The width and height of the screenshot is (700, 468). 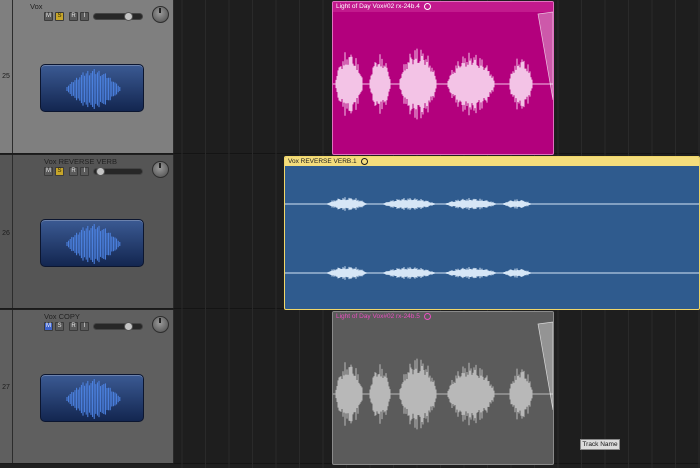 I want to click on track-number: 26, so click(x=6, y=233).